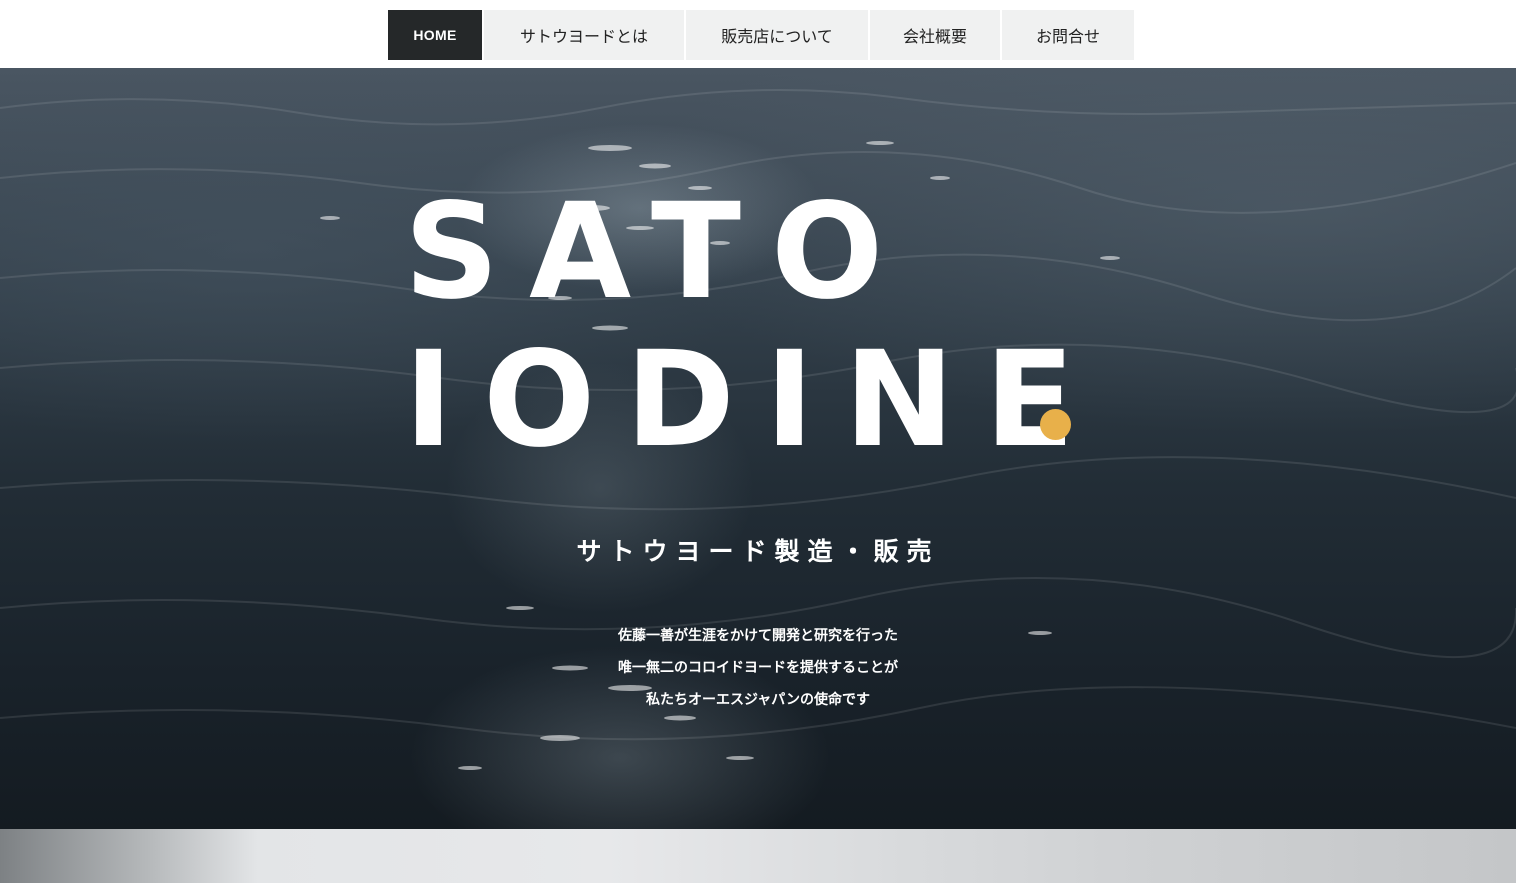 Image resolution: width=1516 pixels, height=883 pixels. I want to click on hero-subtitle: サトウヨード製造・販売, so click(758, 551).